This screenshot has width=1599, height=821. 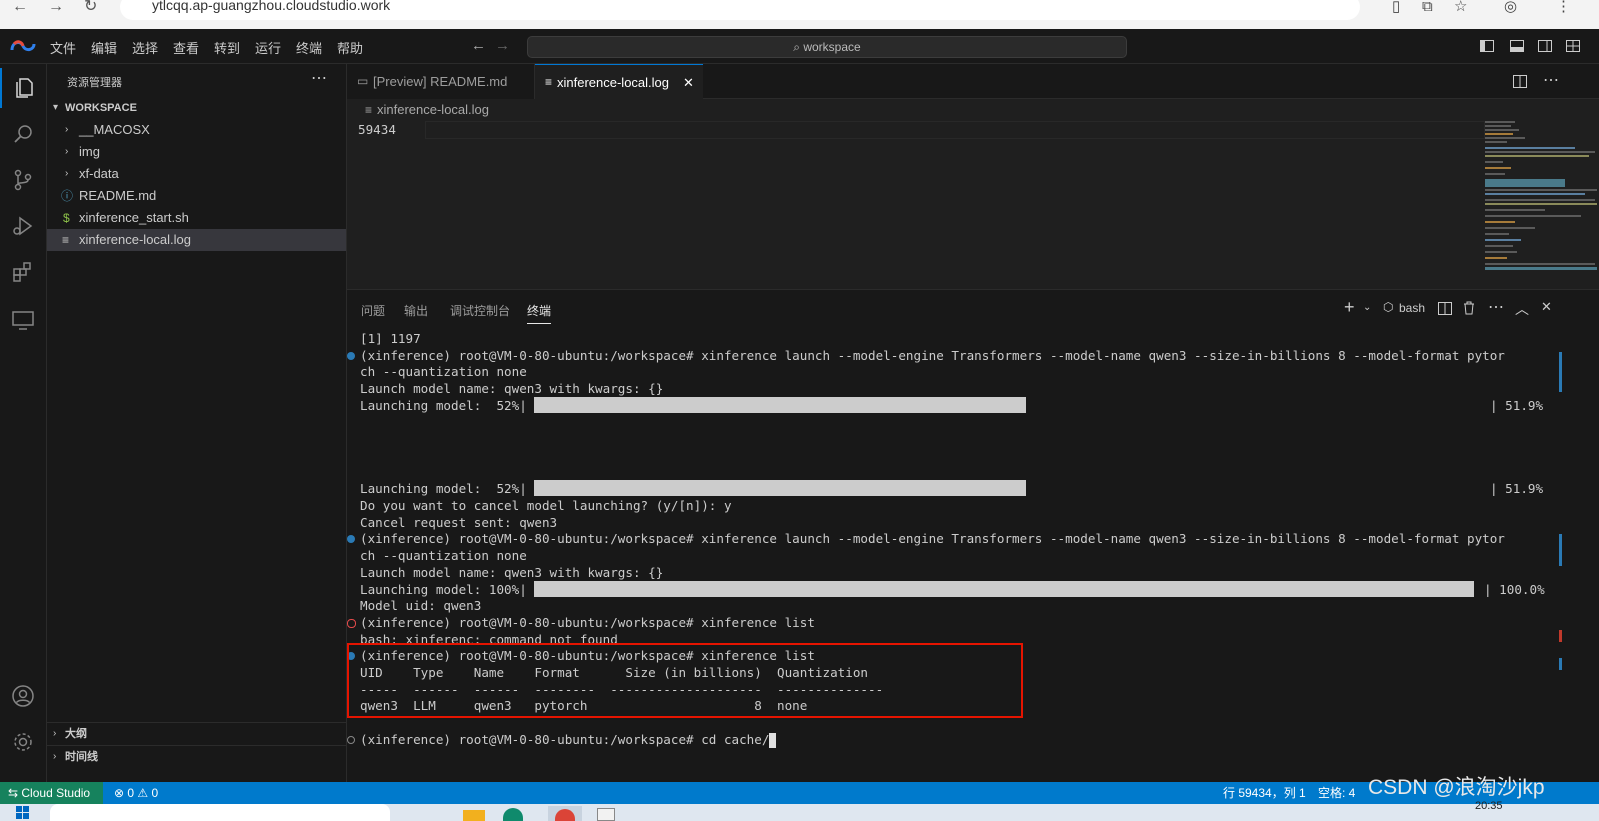 I want to click on toggle-secondary-sidebar-icon, so click(x=1545, y=46).